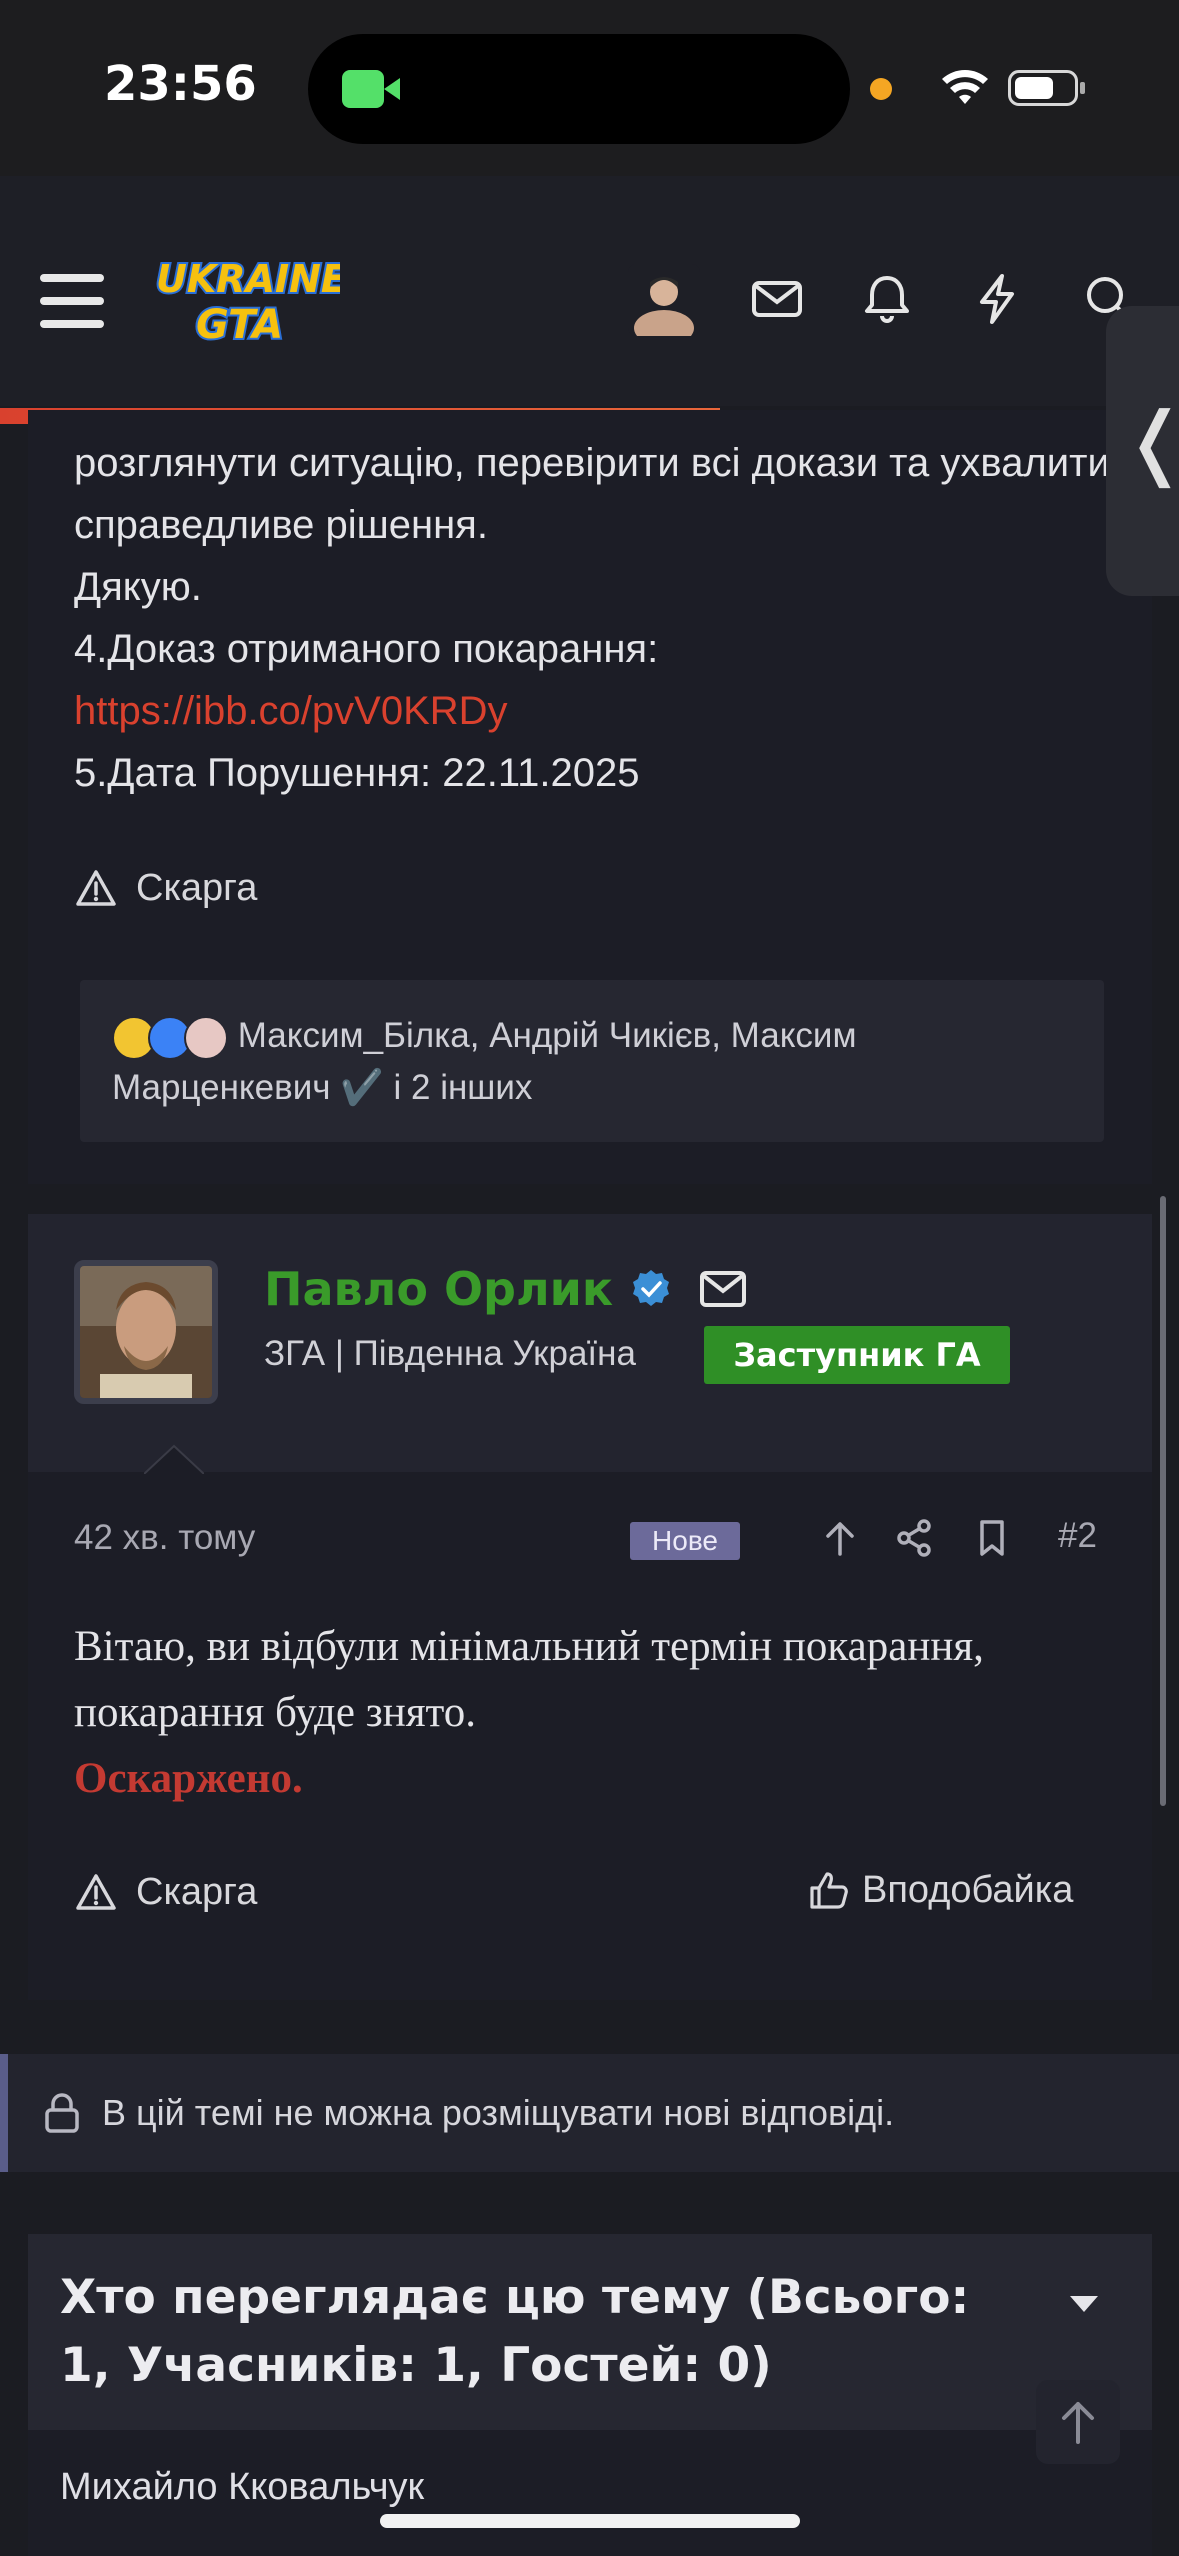 This screenshot has width=1179, height=2556. What do you see at coordinates (887, 299) in the screenshot?
I see `bell-icon` at bounding box center [887, 299].